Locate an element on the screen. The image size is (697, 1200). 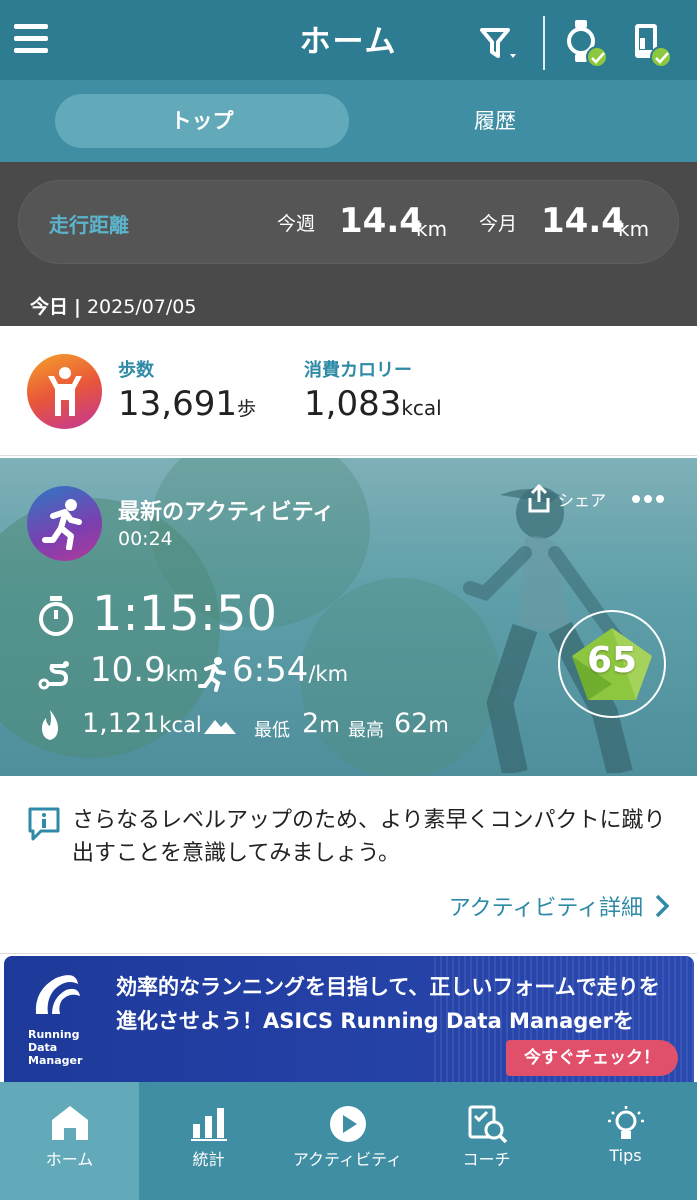
banner-logo-text: Running Data Manager is located at coordinates (55, 1047).